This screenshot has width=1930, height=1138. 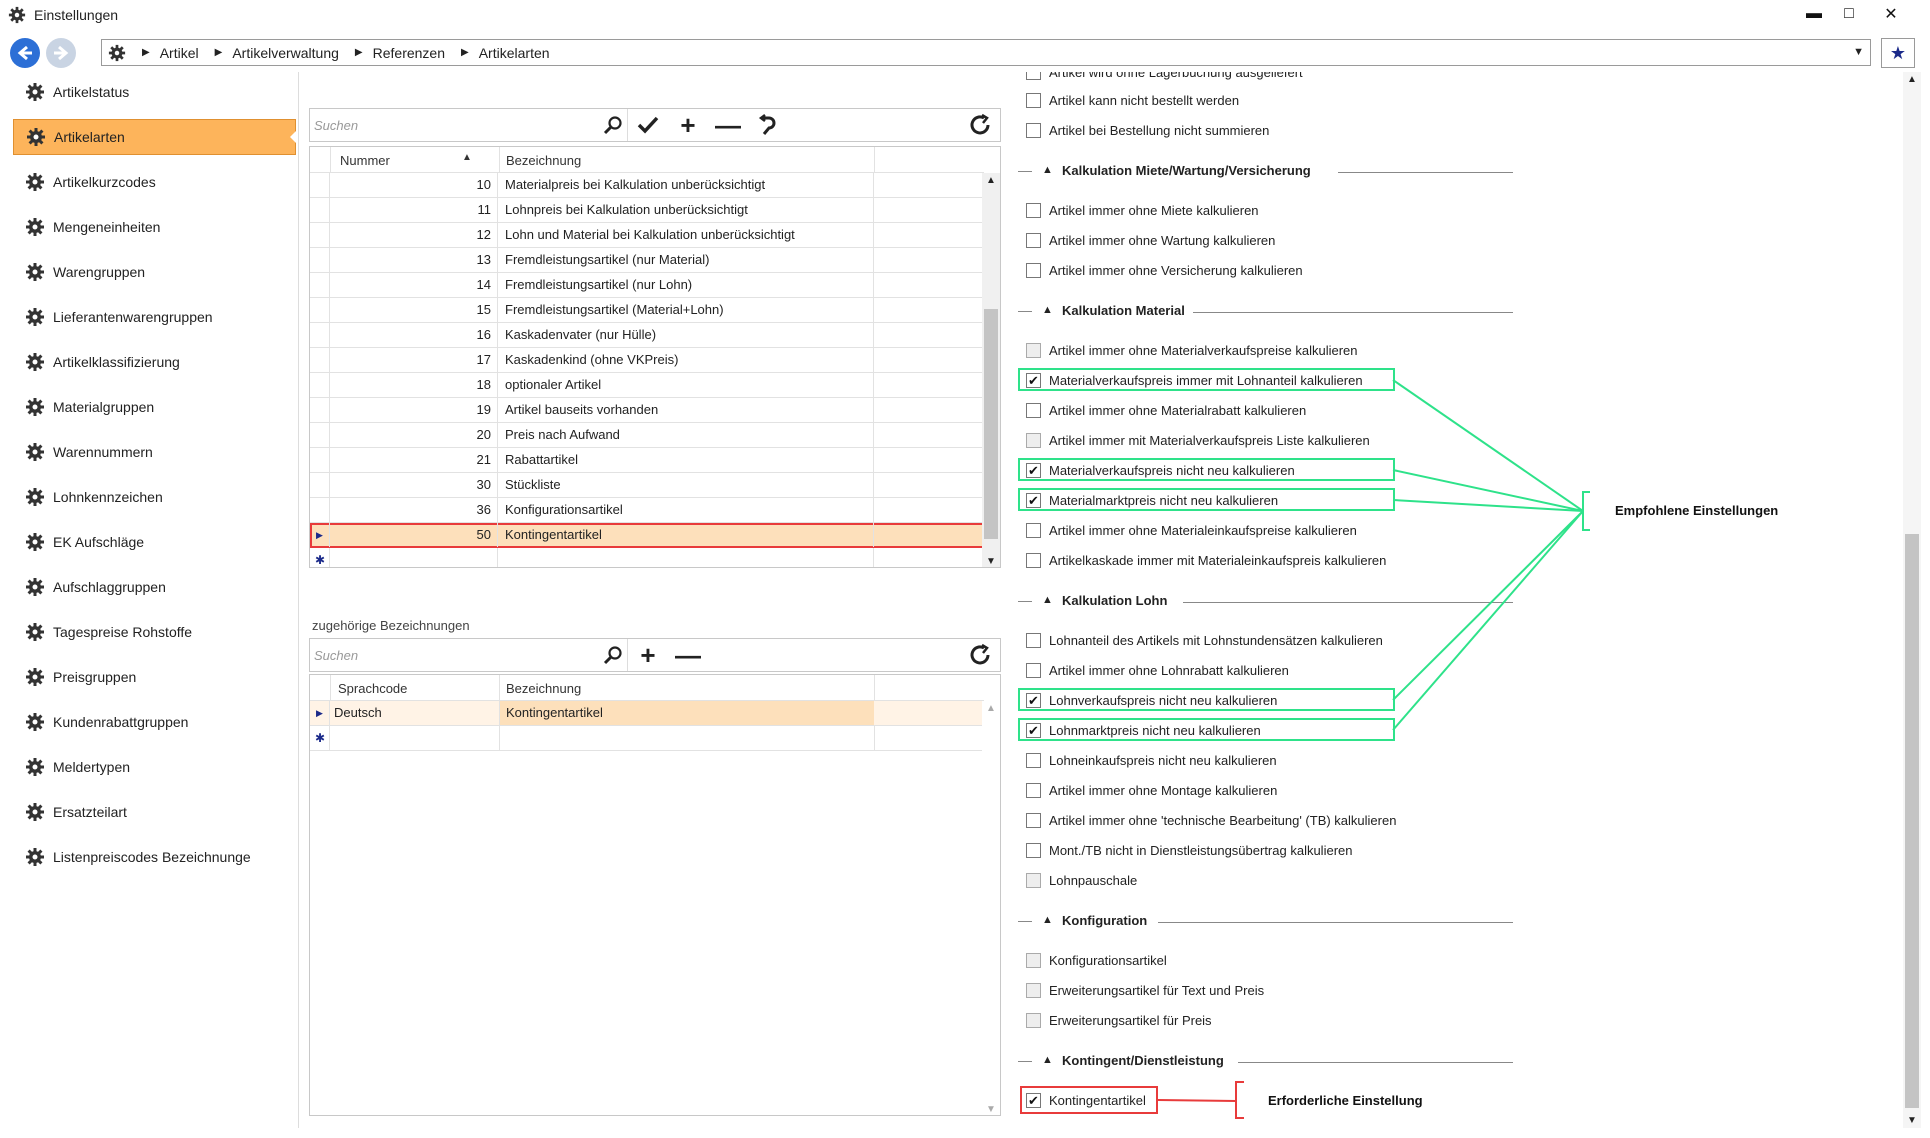 I want to click on table-row: ▶ 50 Kontingentartikel, so click(x=647, y=535).